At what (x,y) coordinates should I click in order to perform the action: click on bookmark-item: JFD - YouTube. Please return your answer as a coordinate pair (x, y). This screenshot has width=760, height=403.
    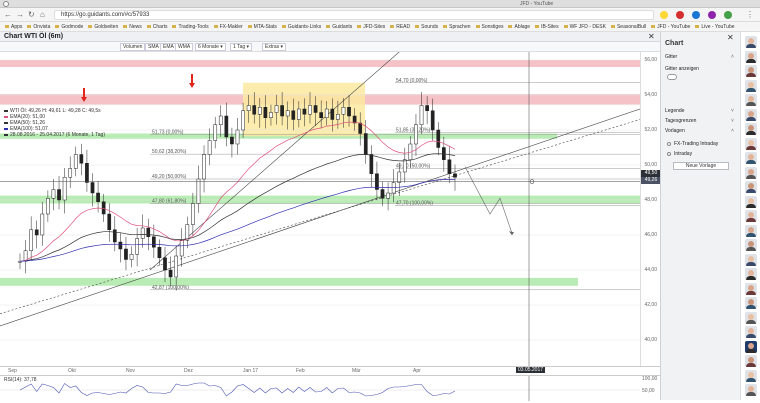
    Looking at the image, I should click on (670, 26).